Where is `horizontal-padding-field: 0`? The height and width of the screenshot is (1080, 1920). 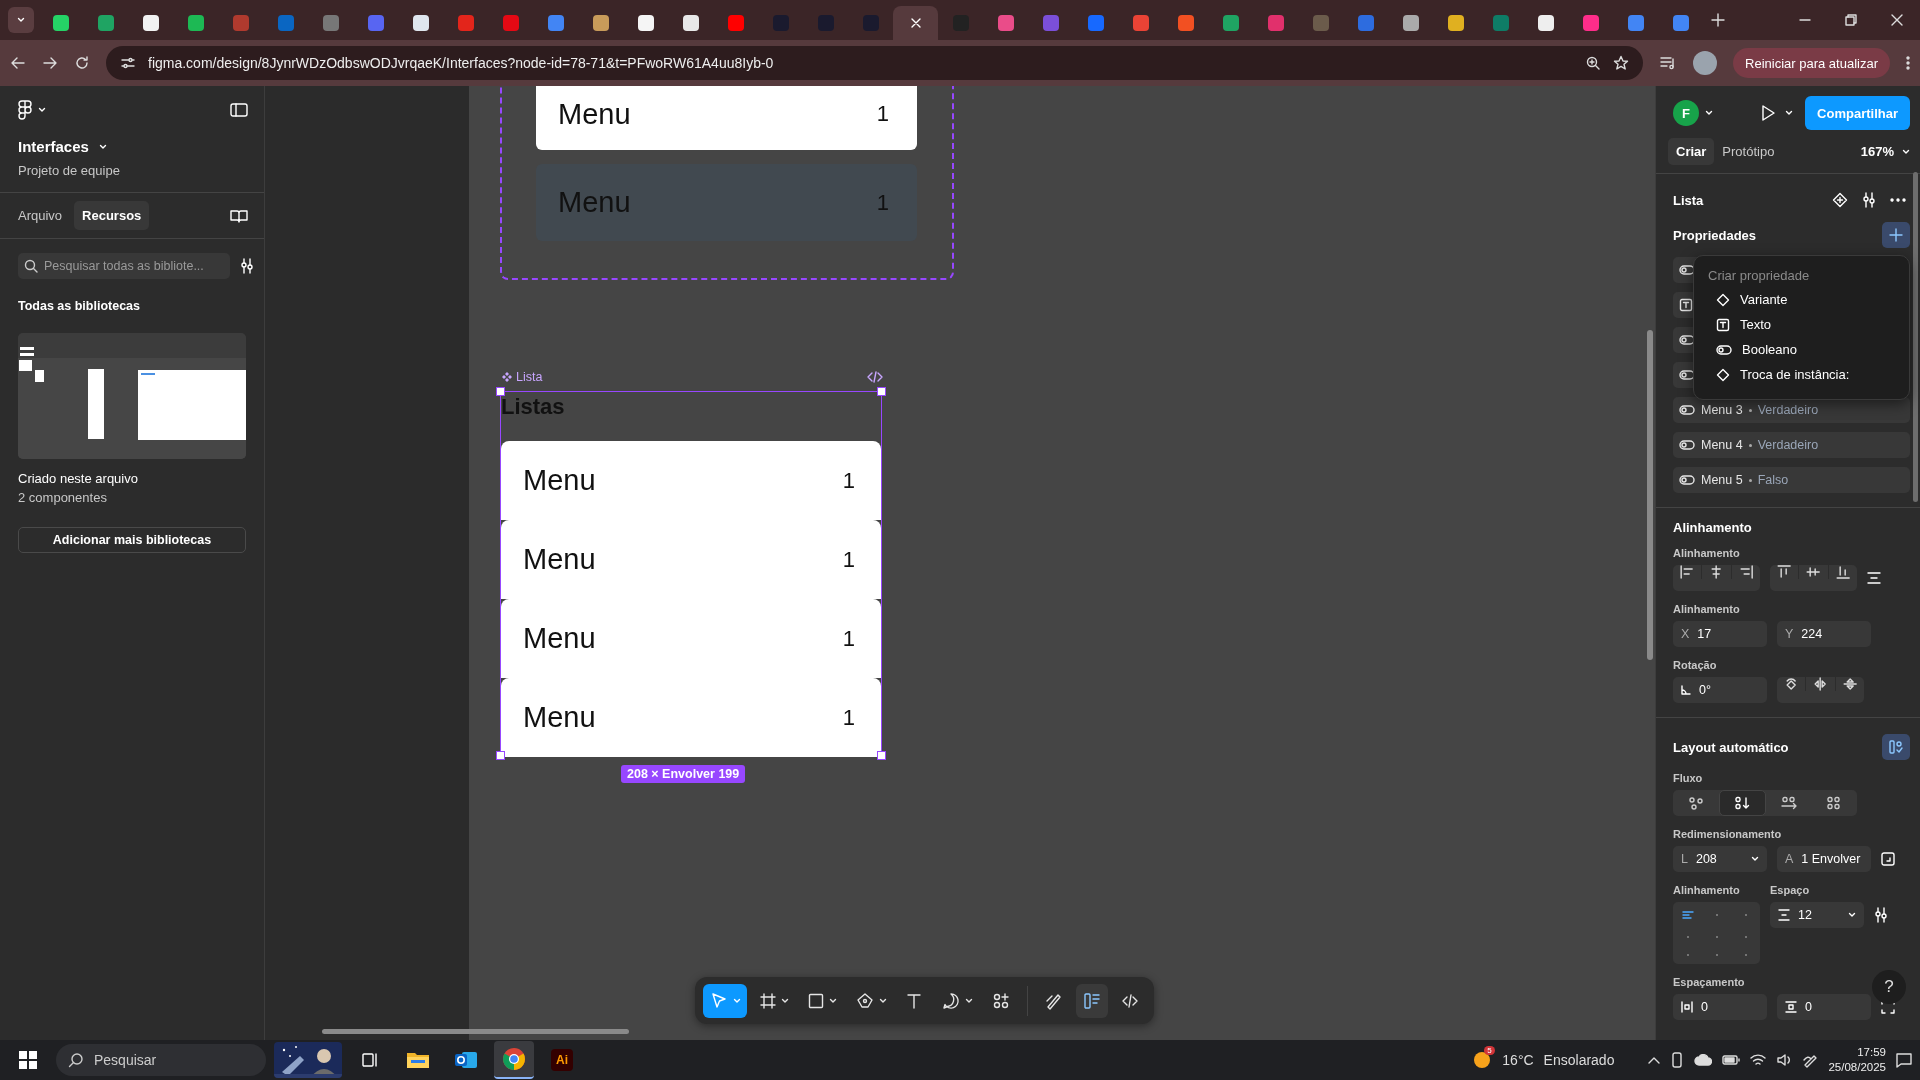 horizontal-padding-field: 0 is located at coordinates (1720, 1007).